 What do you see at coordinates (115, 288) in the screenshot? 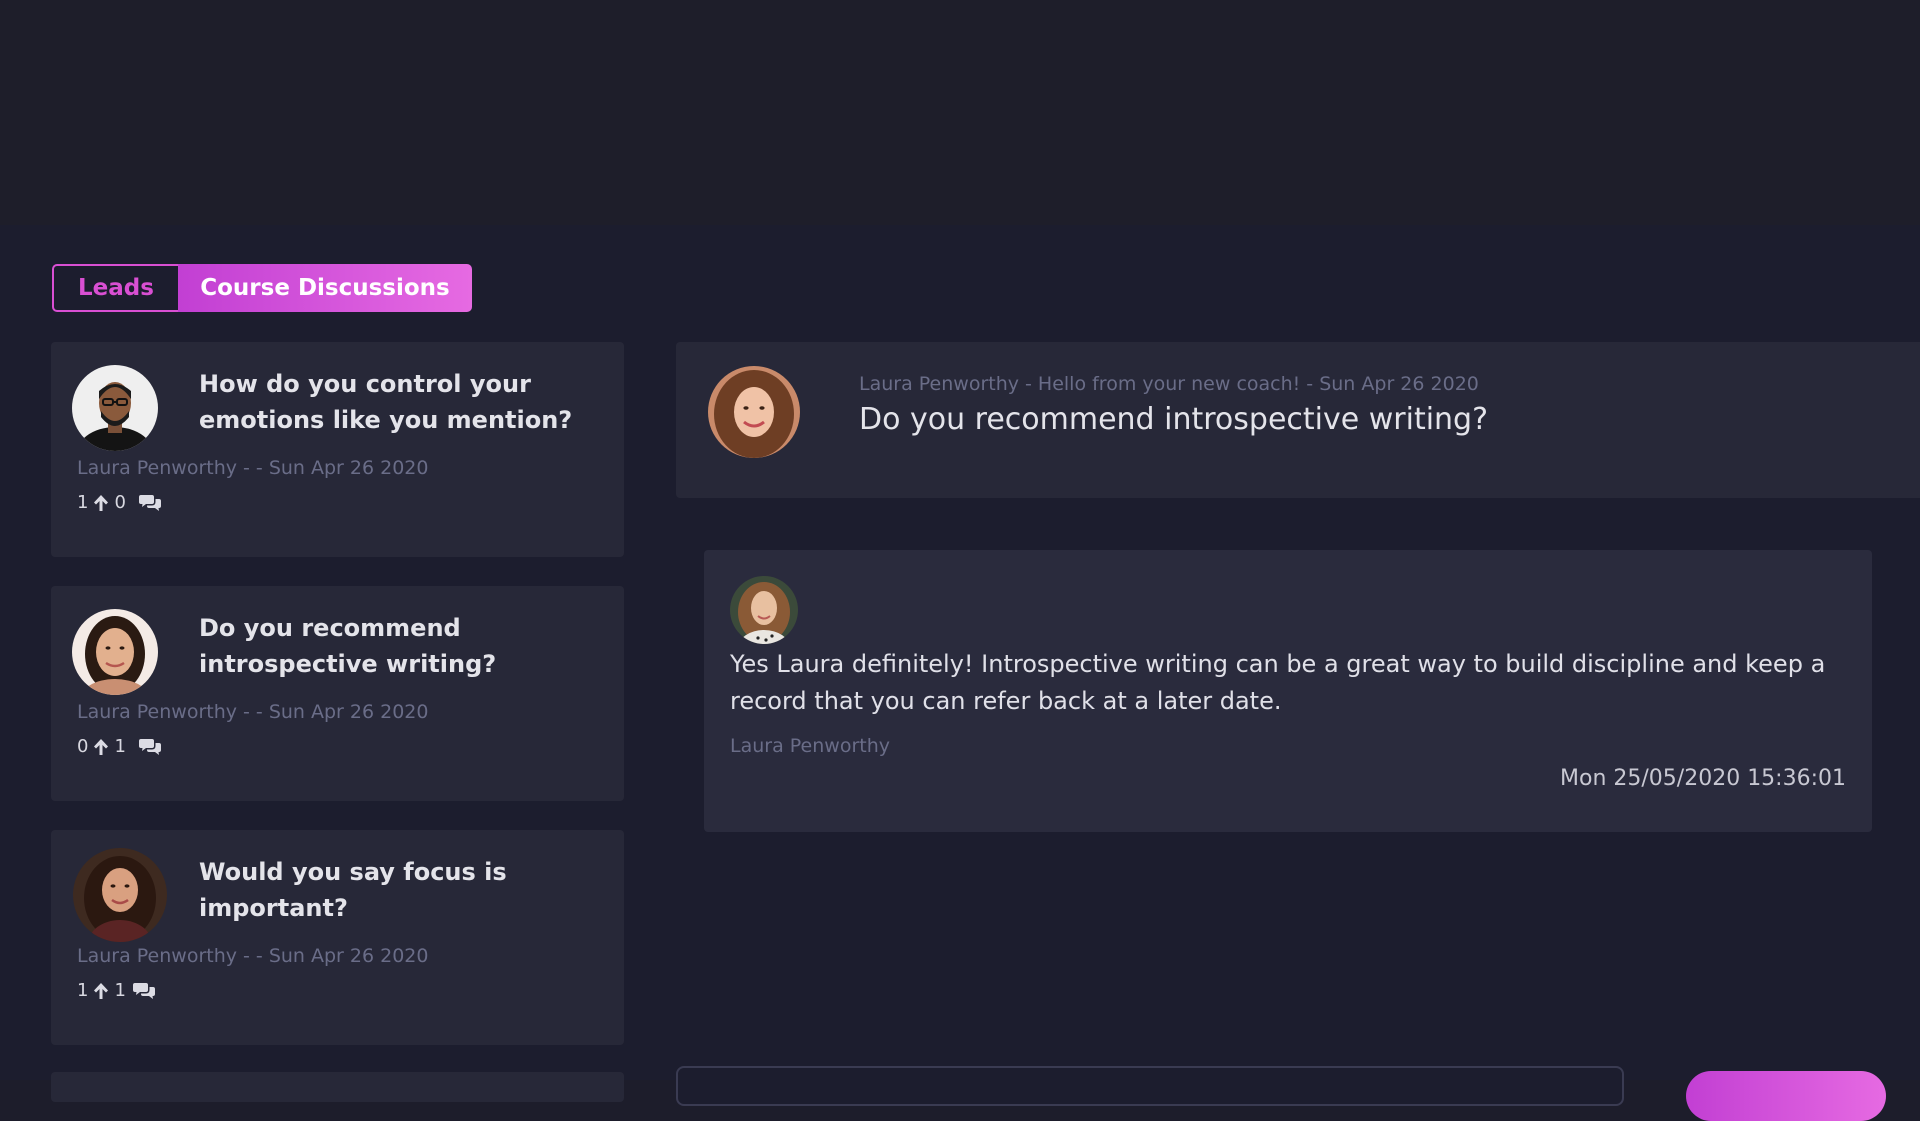
I see `tab-leads: Leads` at bounding box center [115, 288].